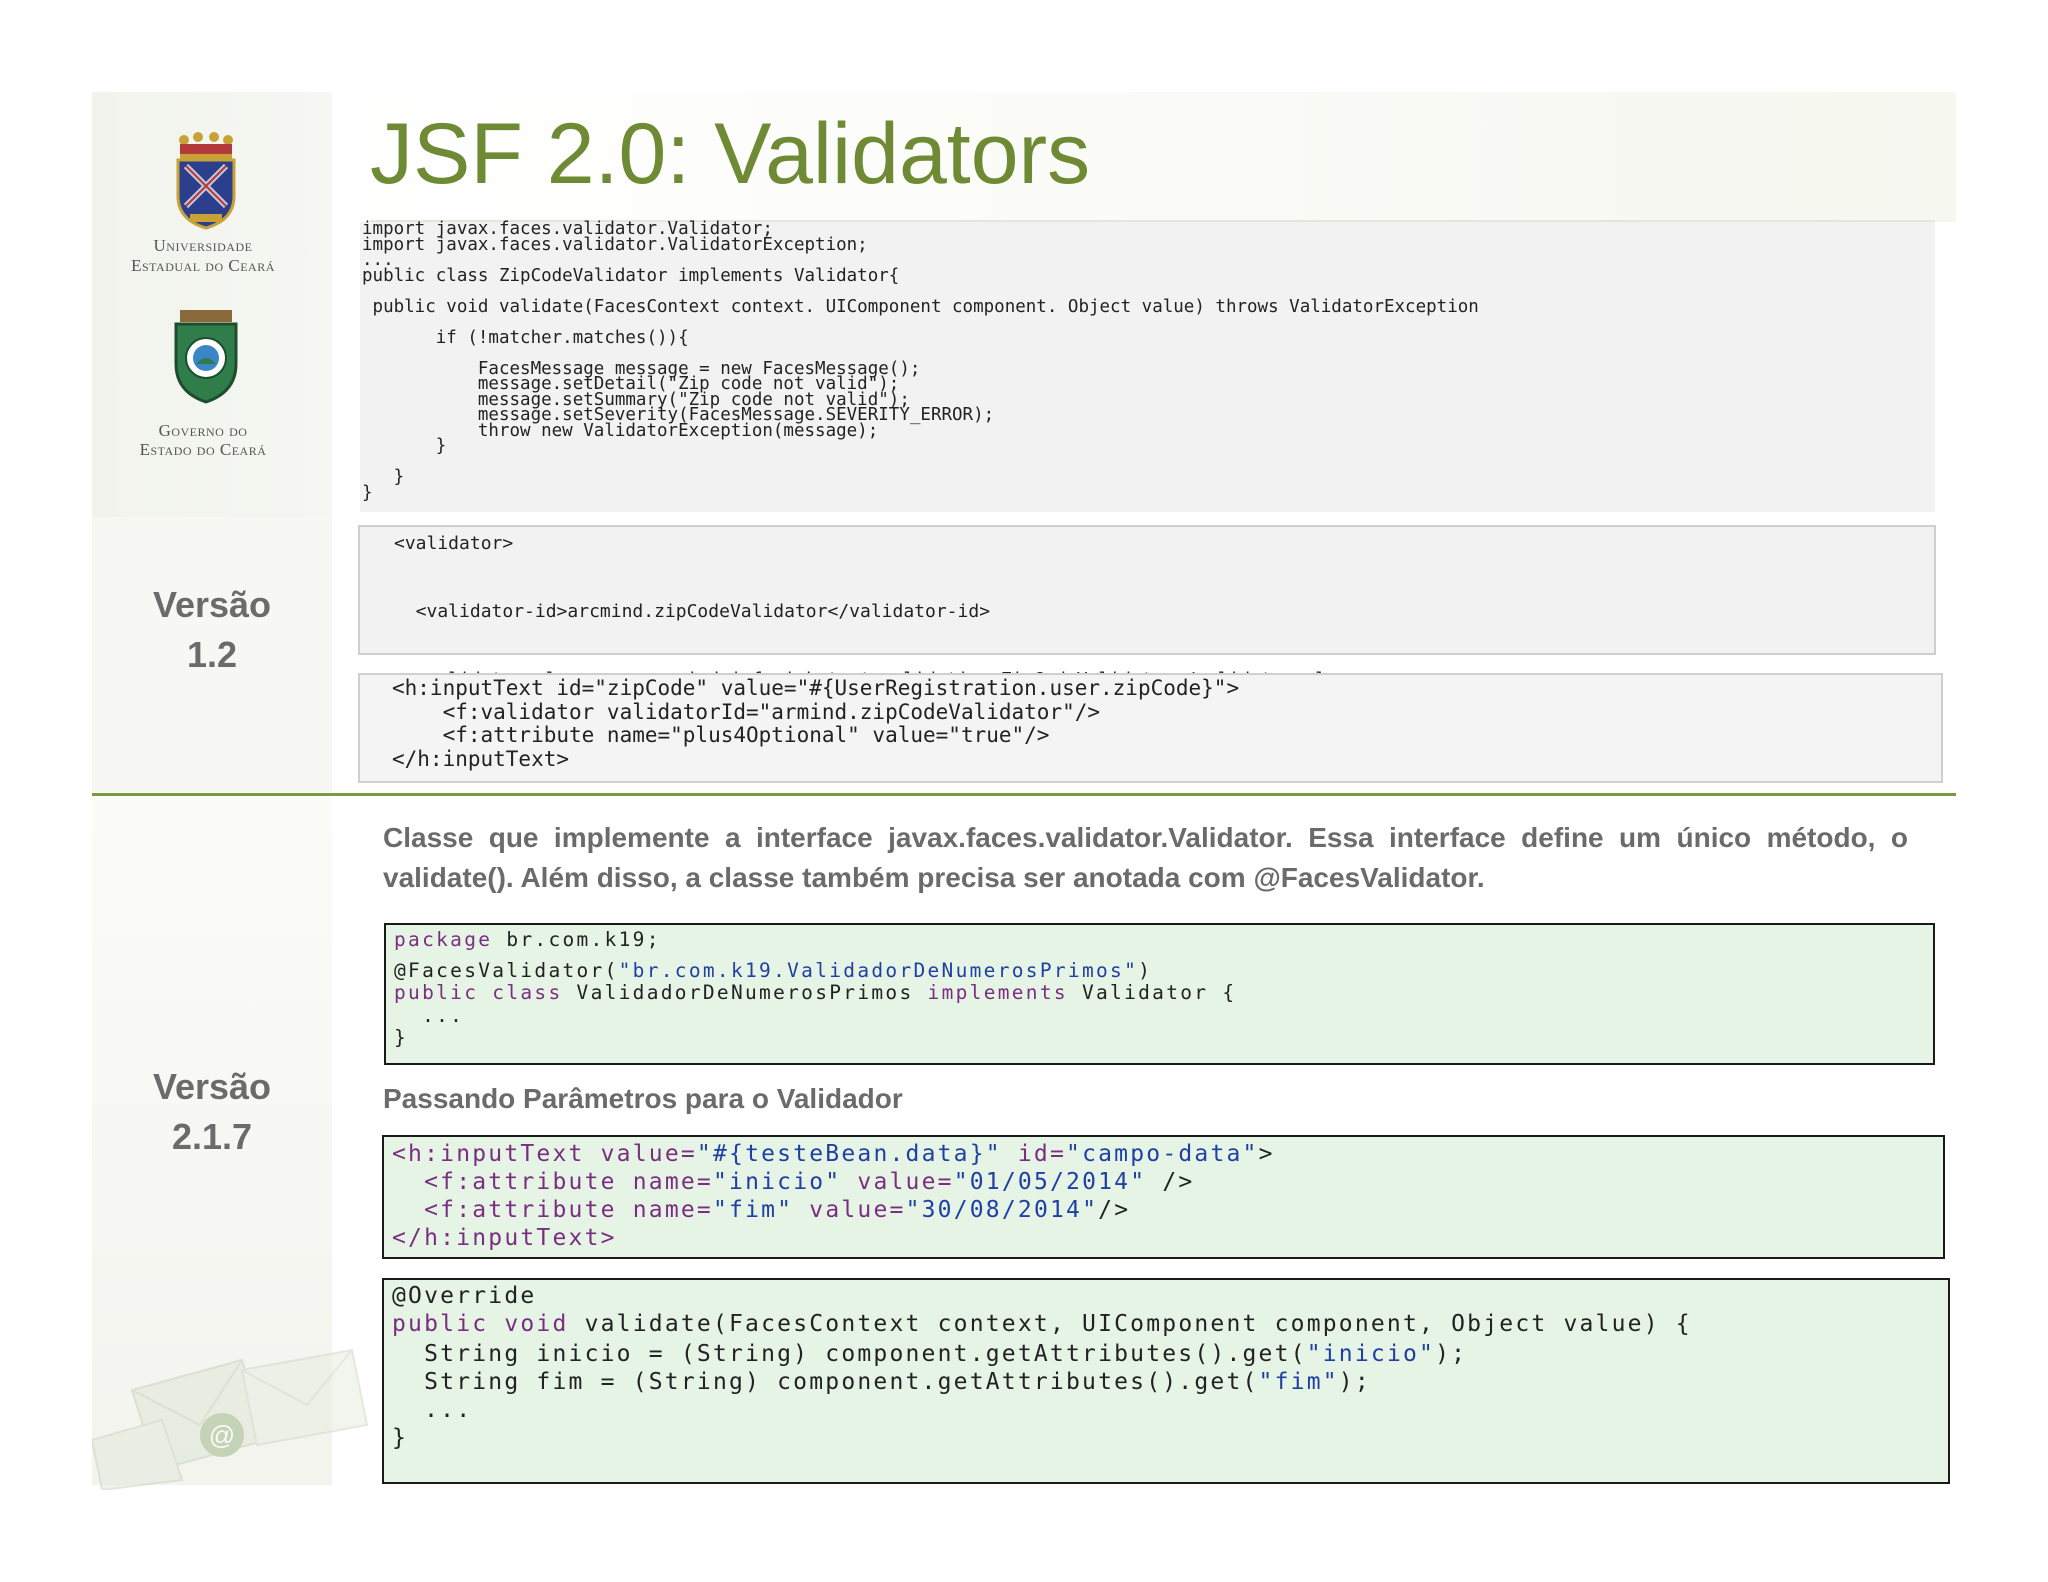  What do you see at coordinates (203, 449) in the screenshot?
I see `government-name-line2: Estado do Ceará` at bounding box center [203, 449].